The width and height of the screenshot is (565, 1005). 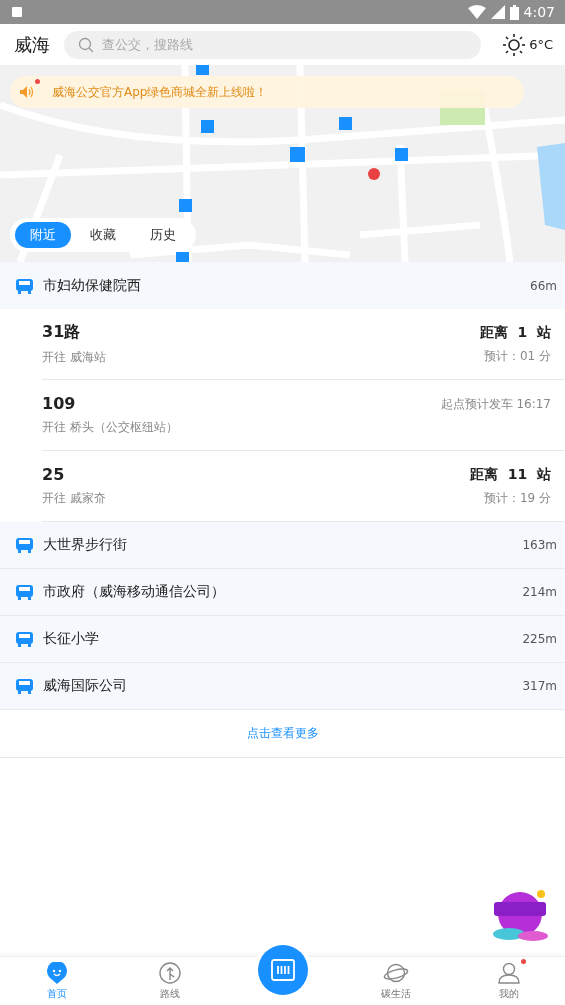 I want to click on app-notification-icon, so click(x=17, y=12).